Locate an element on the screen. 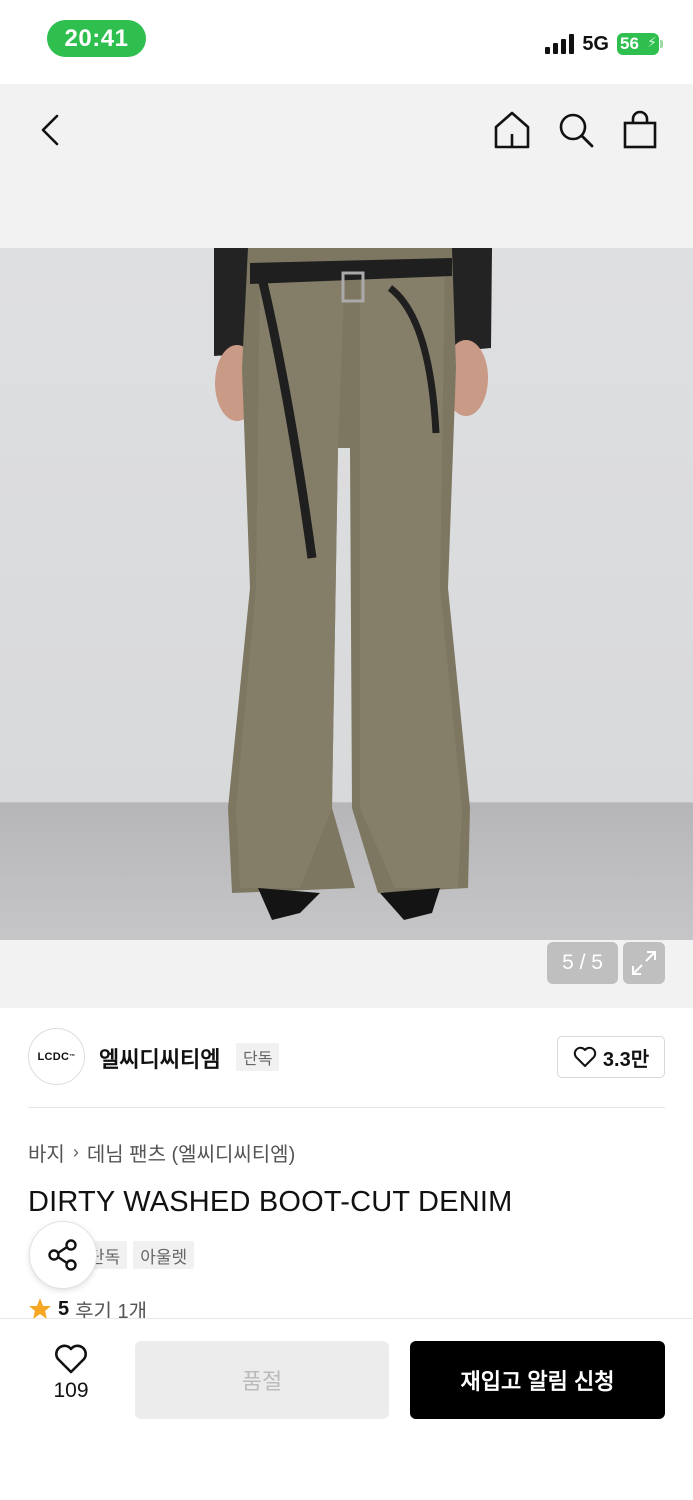 This screenshot has height=1500, width=693. battery-level: 56 is located at coordinates (629, 43).